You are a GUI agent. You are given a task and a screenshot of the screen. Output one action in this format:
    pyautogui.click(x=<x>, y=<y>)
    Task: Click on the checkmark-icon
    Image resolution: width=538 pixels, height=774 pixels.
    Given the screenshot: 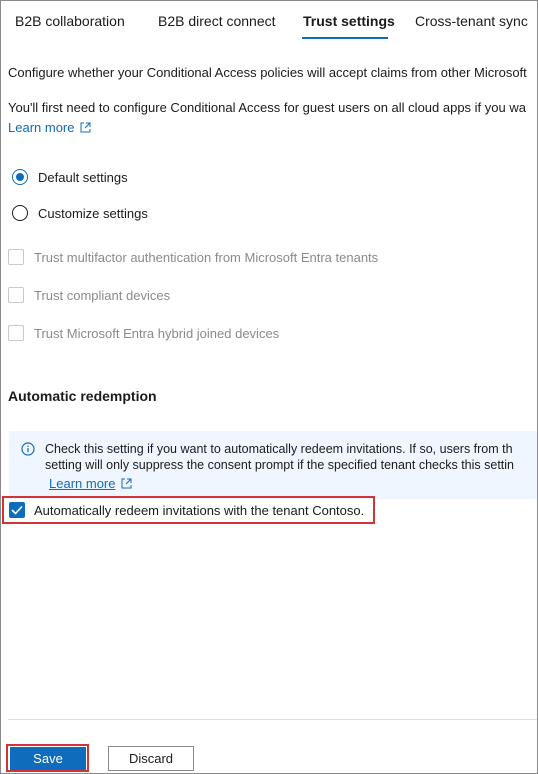 What is the action you would take?
    pyautogui.click(x=17, y=510)
    